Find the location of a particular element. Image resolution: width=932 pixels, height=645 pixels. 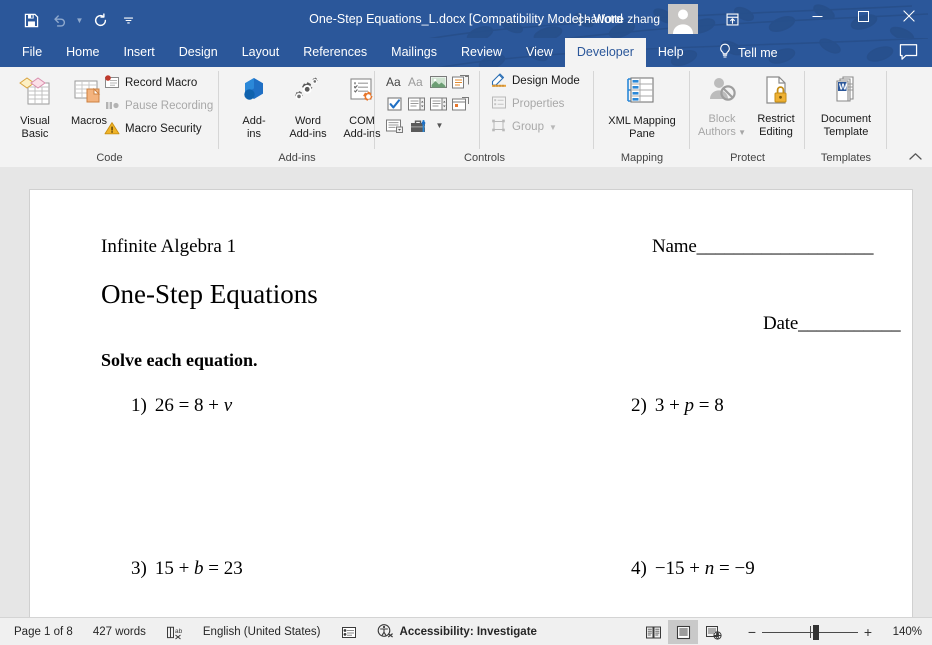

group-label-add-ins: Add-ins is located at coordinates (297, 158).